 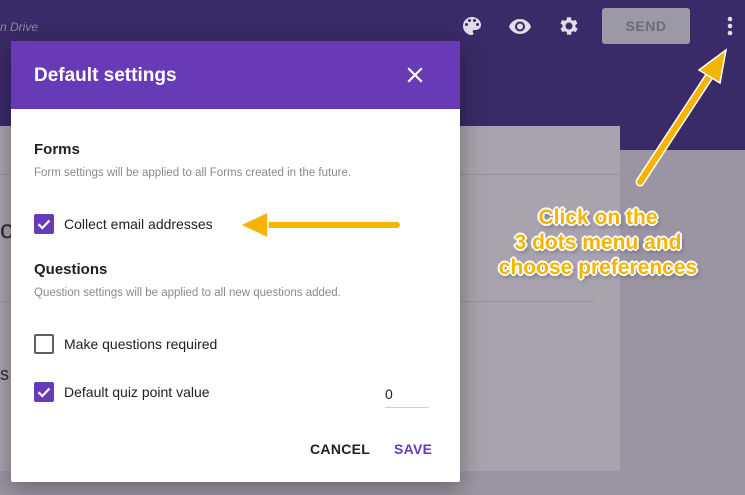 What do you see at coordinates (320, 225) in the screenshot?
I see `arrow-to-collect-email` at bounding box center [320, 225].